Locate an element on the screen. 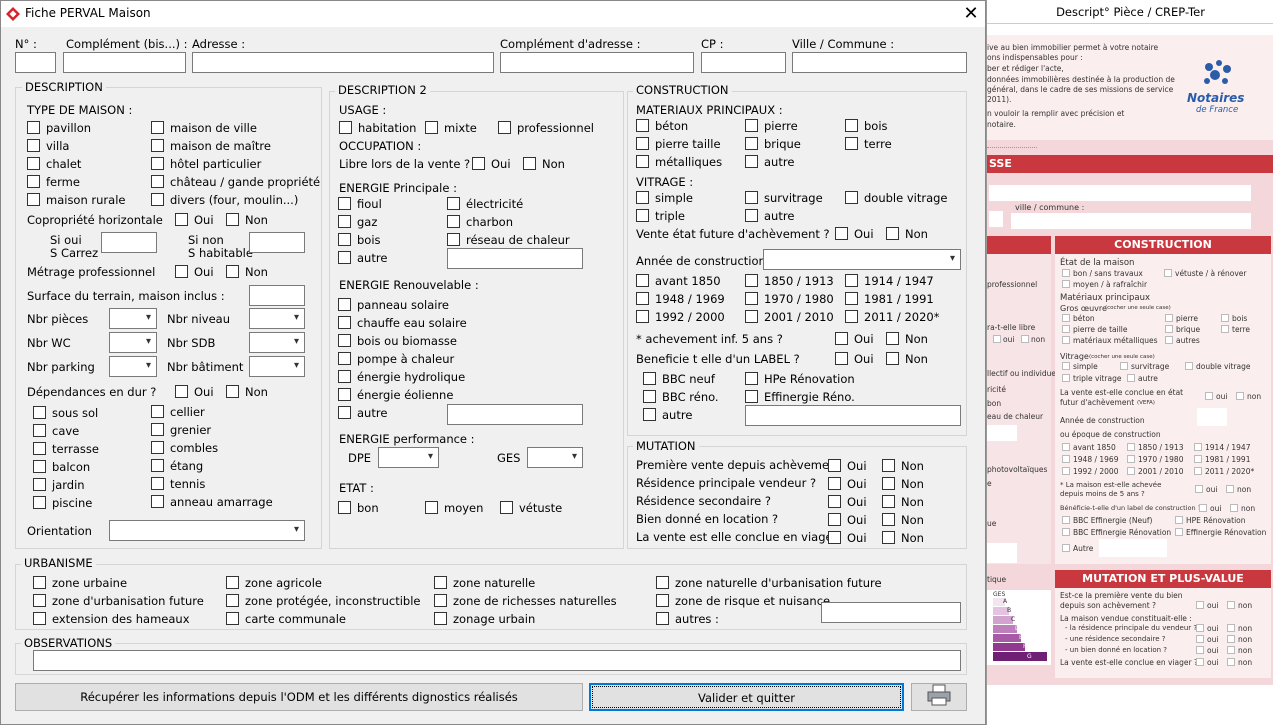 The width and height of the screenshot is (1273, 725). checkbox-anneau-amarrage is located at coordinates (157, 501).